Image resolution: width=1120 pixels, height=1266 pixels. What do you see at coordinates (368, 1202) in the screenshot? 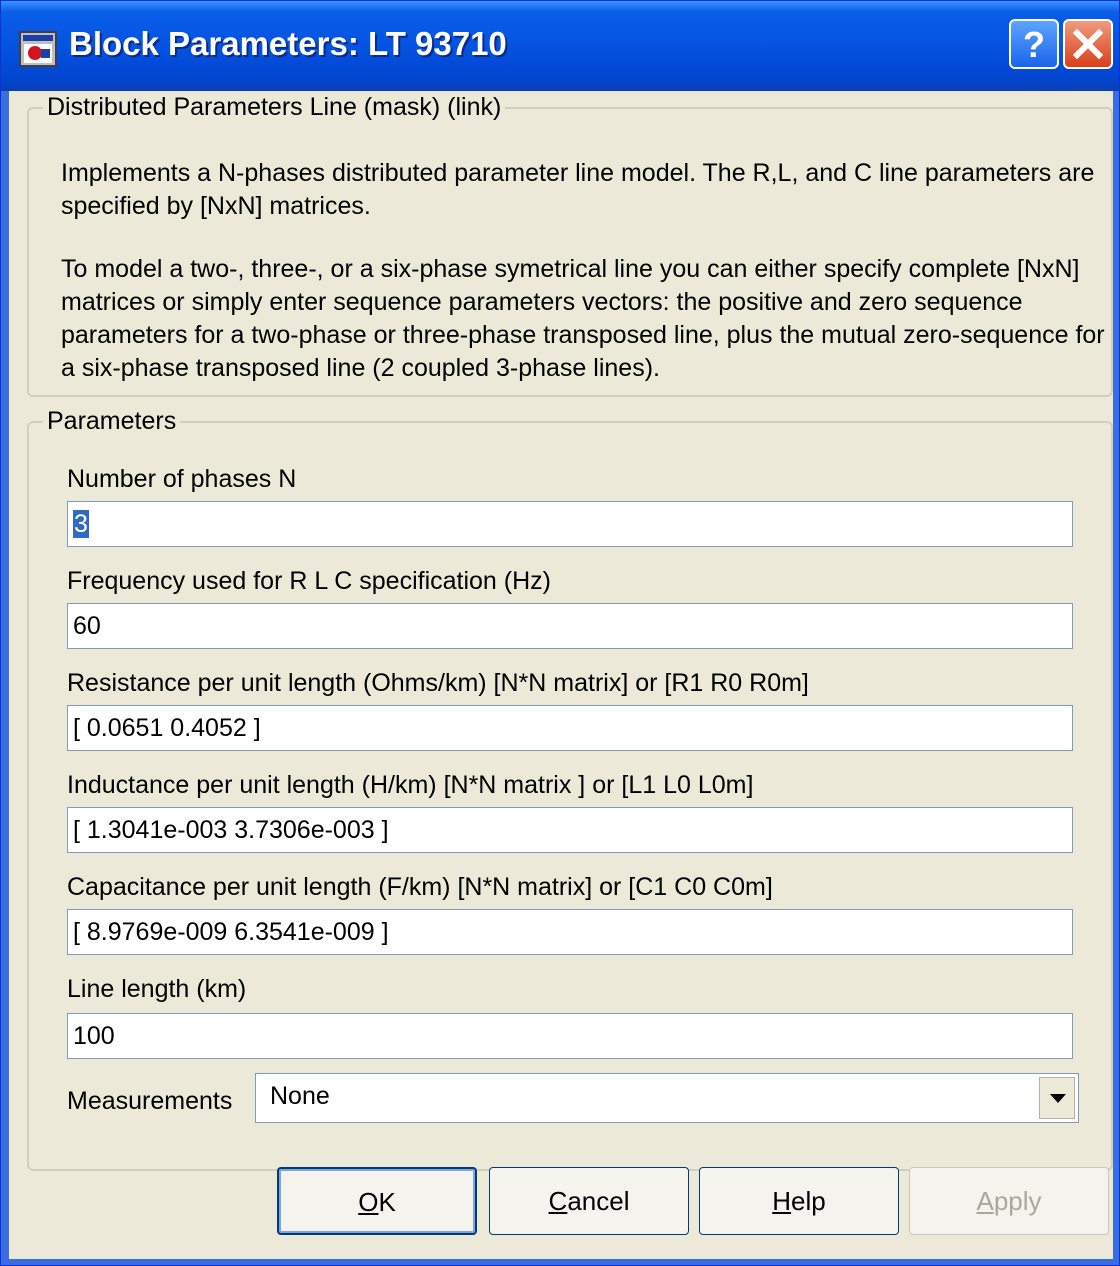
I see `ok-button-mnemonic: O` at bounding box center [368, 1202].